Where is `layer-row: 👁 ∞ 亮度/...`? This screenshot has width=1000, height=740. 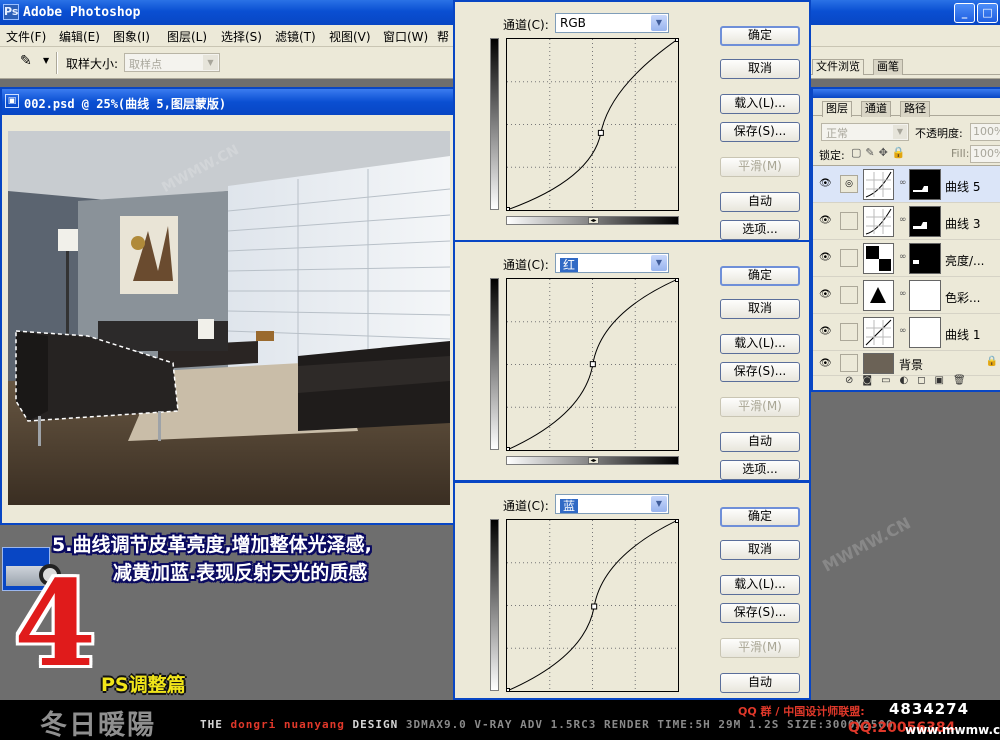 layer-row: 👁 ∞ 亮度/... is located at coordinates (906, 258).